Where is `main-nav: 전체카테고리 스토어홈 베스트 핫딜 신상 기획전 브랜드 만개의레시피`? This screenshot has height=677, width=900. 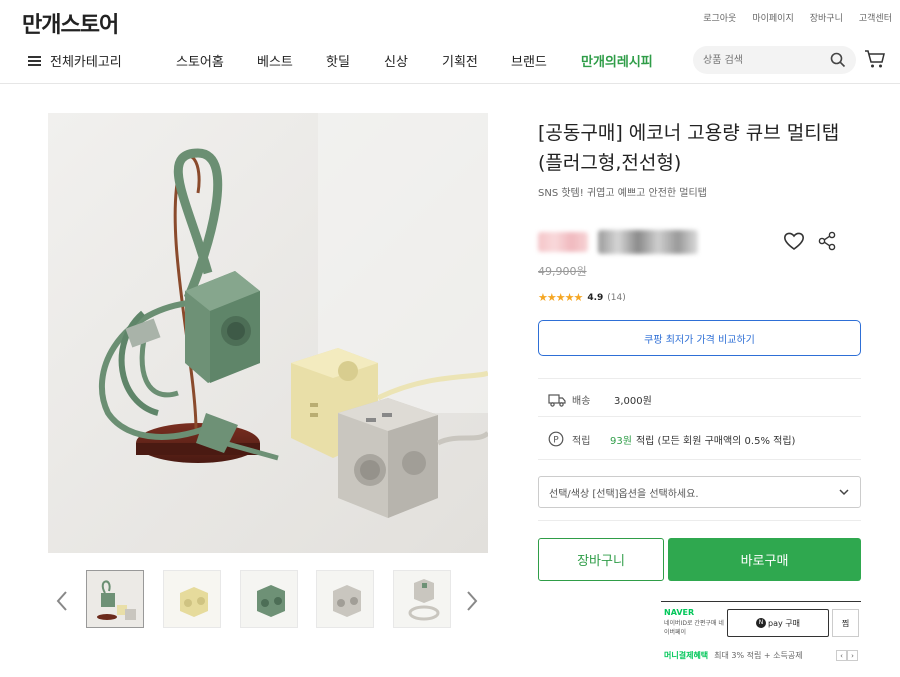 main-nav: 전체카테고리 스토어홈 베스트 핫딜 신상 기획전 브랜드 만개의레시피 is located at coordinates (450, 64).